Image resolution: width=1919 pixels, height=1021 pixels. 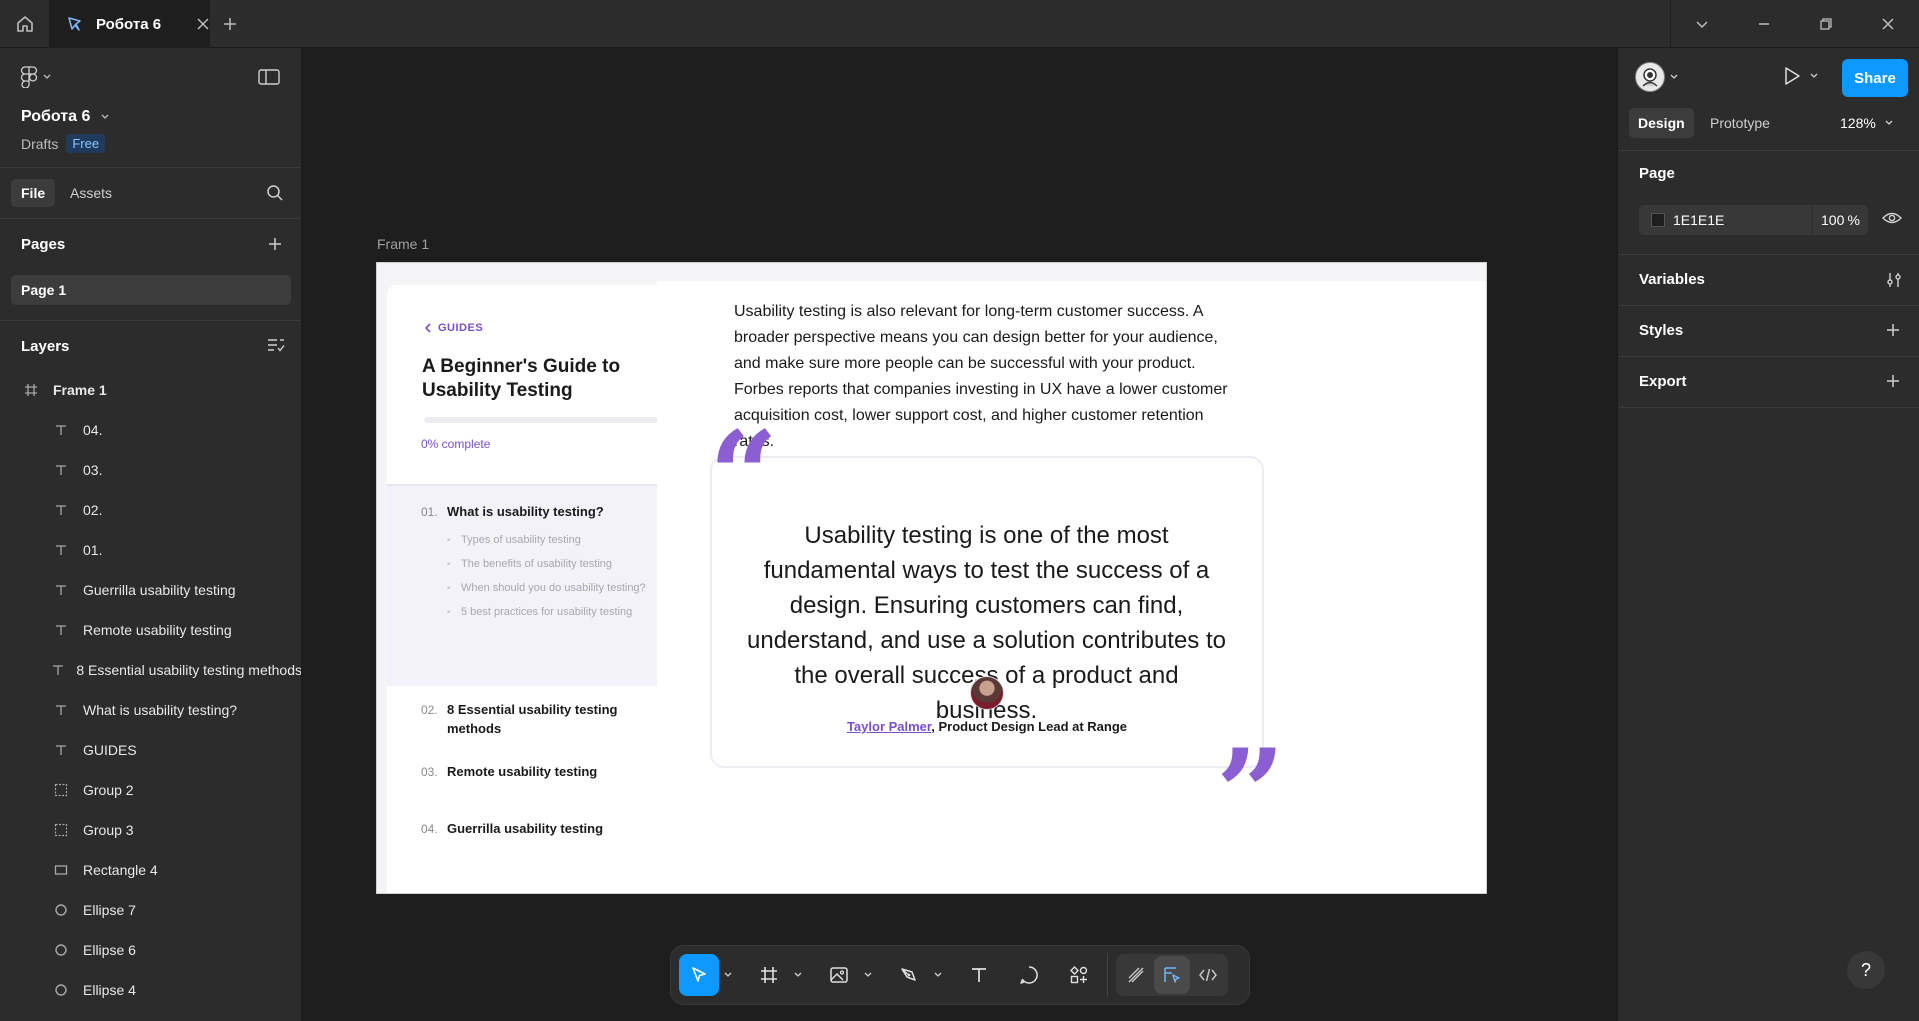 I want to click on components-icon, so click(x=1079, y=975).